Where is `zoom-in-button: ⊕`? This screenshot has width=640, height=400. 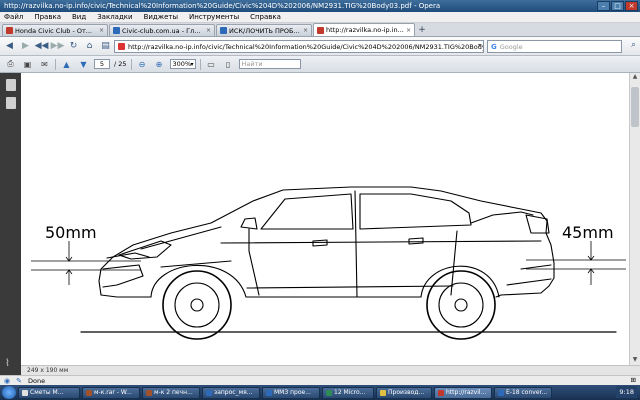
zoom-in-button: ⊕ is located at coordinates (159, 64).